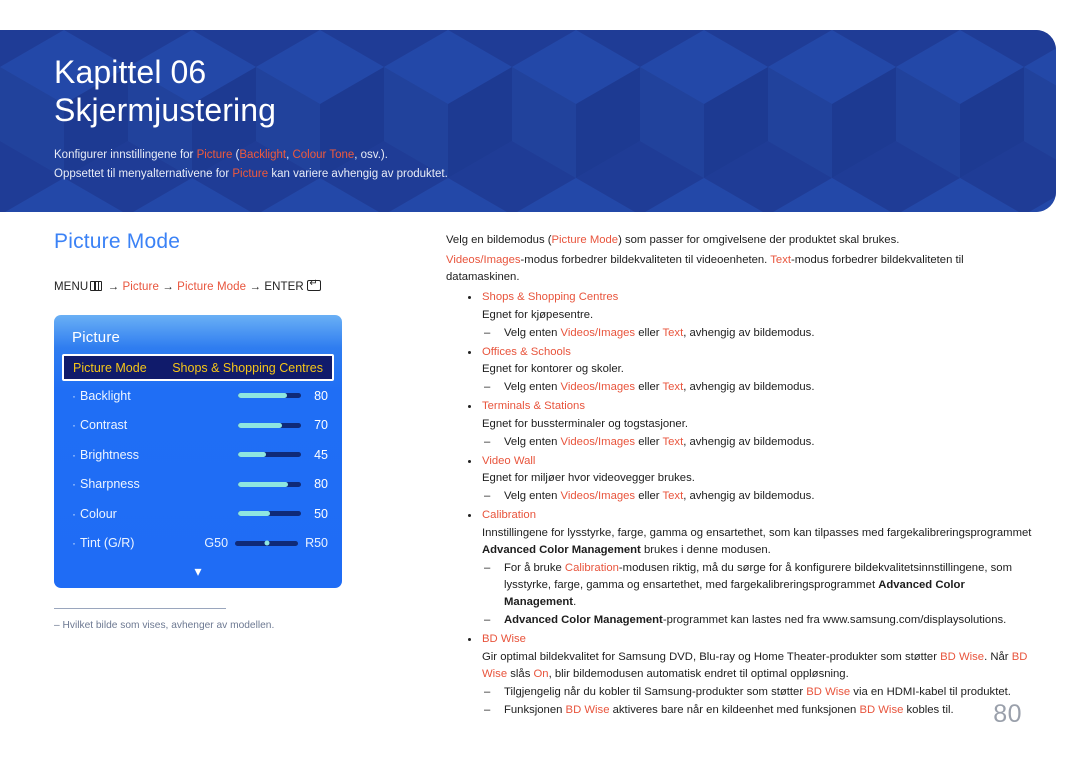 The image size is (1080, 763). I want to click on desc1-text-a: Konfigurer innstillingene for, so click(125, 155).